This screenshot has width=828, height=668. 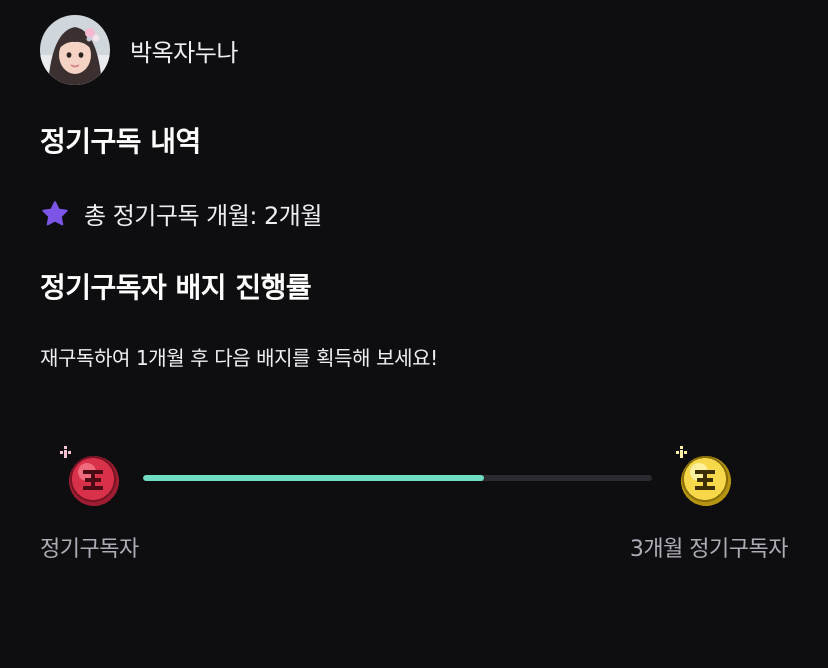 What do you see at coordinates (120, 141) in the screenshot?
I see `subscription-history-title: 정기구독 내역` at bounding box center [120, 141].